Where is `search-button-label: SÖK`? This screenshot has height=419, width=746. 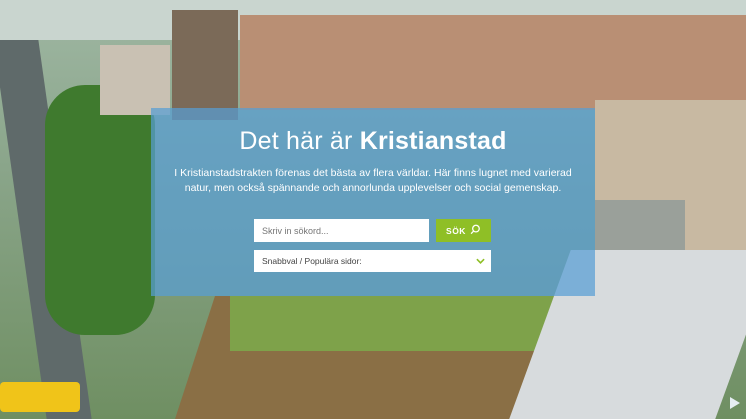 search-button-label: SÖK is located at coordinates (456, 230).